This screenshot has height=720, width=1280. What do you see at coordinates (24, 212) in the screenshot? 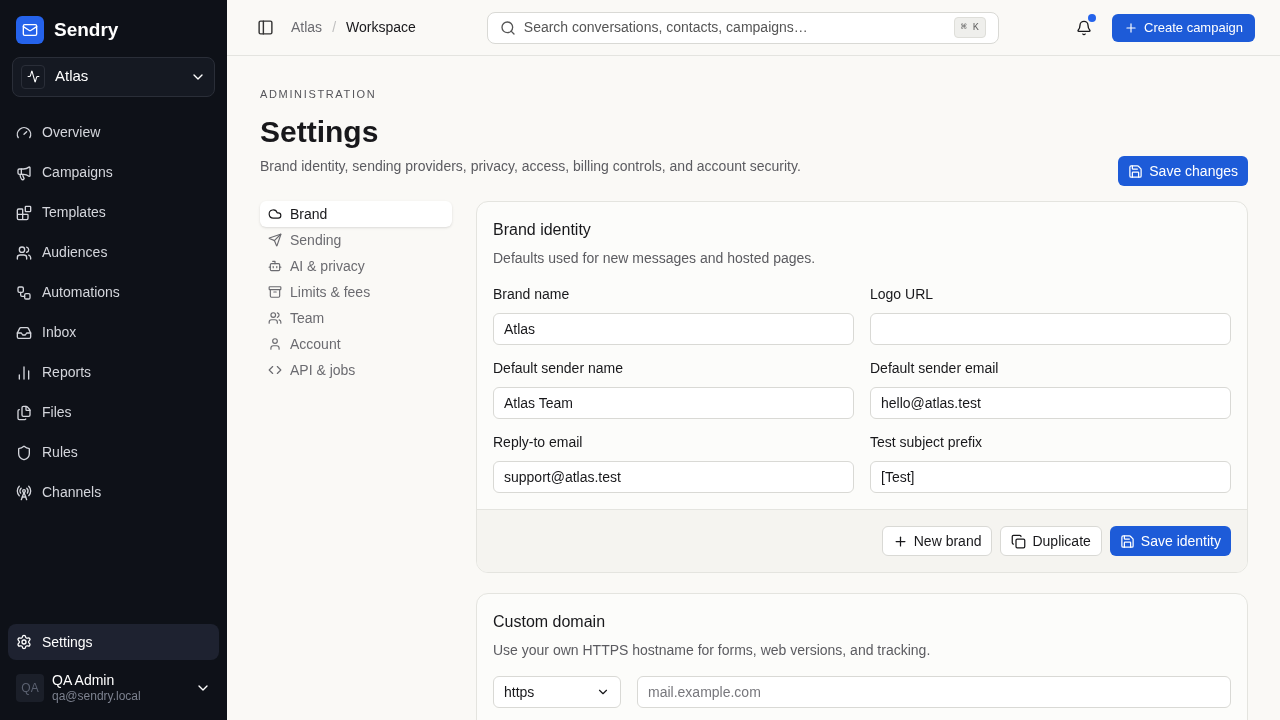
I see `blocks-icon` at bounding box center [24, 212].